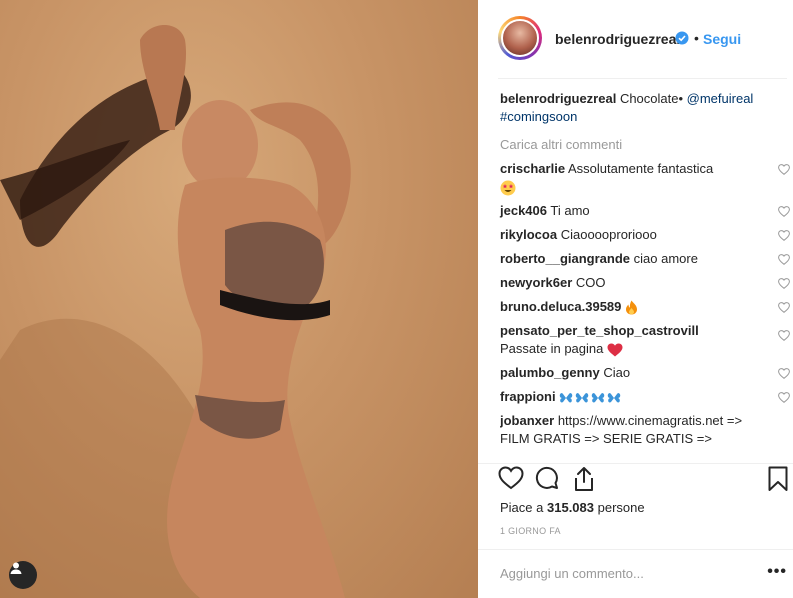 This screenshot has width=793, height=598. I want to click on likes-prefix: Piace a, so click(522, 507).